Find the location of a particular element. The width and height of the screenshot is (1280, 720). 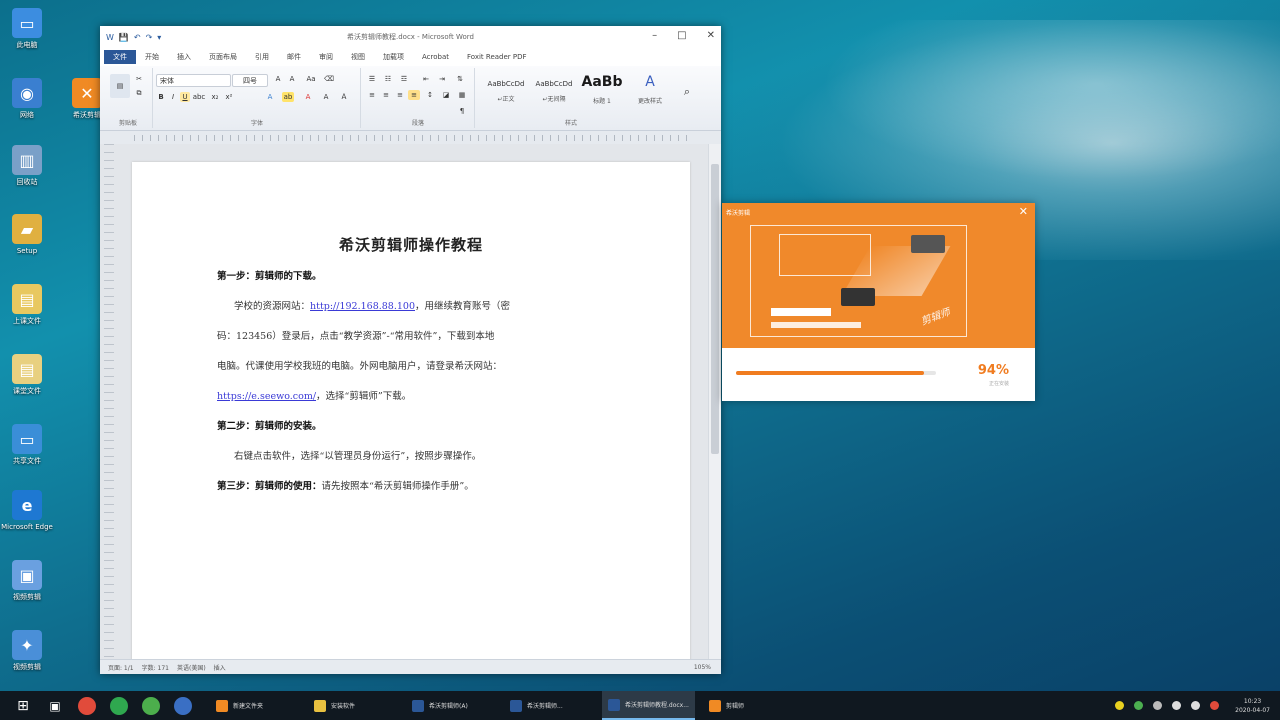

taskbar-item: 希沃剪辑师(A) is located at coordinates (451, 705).